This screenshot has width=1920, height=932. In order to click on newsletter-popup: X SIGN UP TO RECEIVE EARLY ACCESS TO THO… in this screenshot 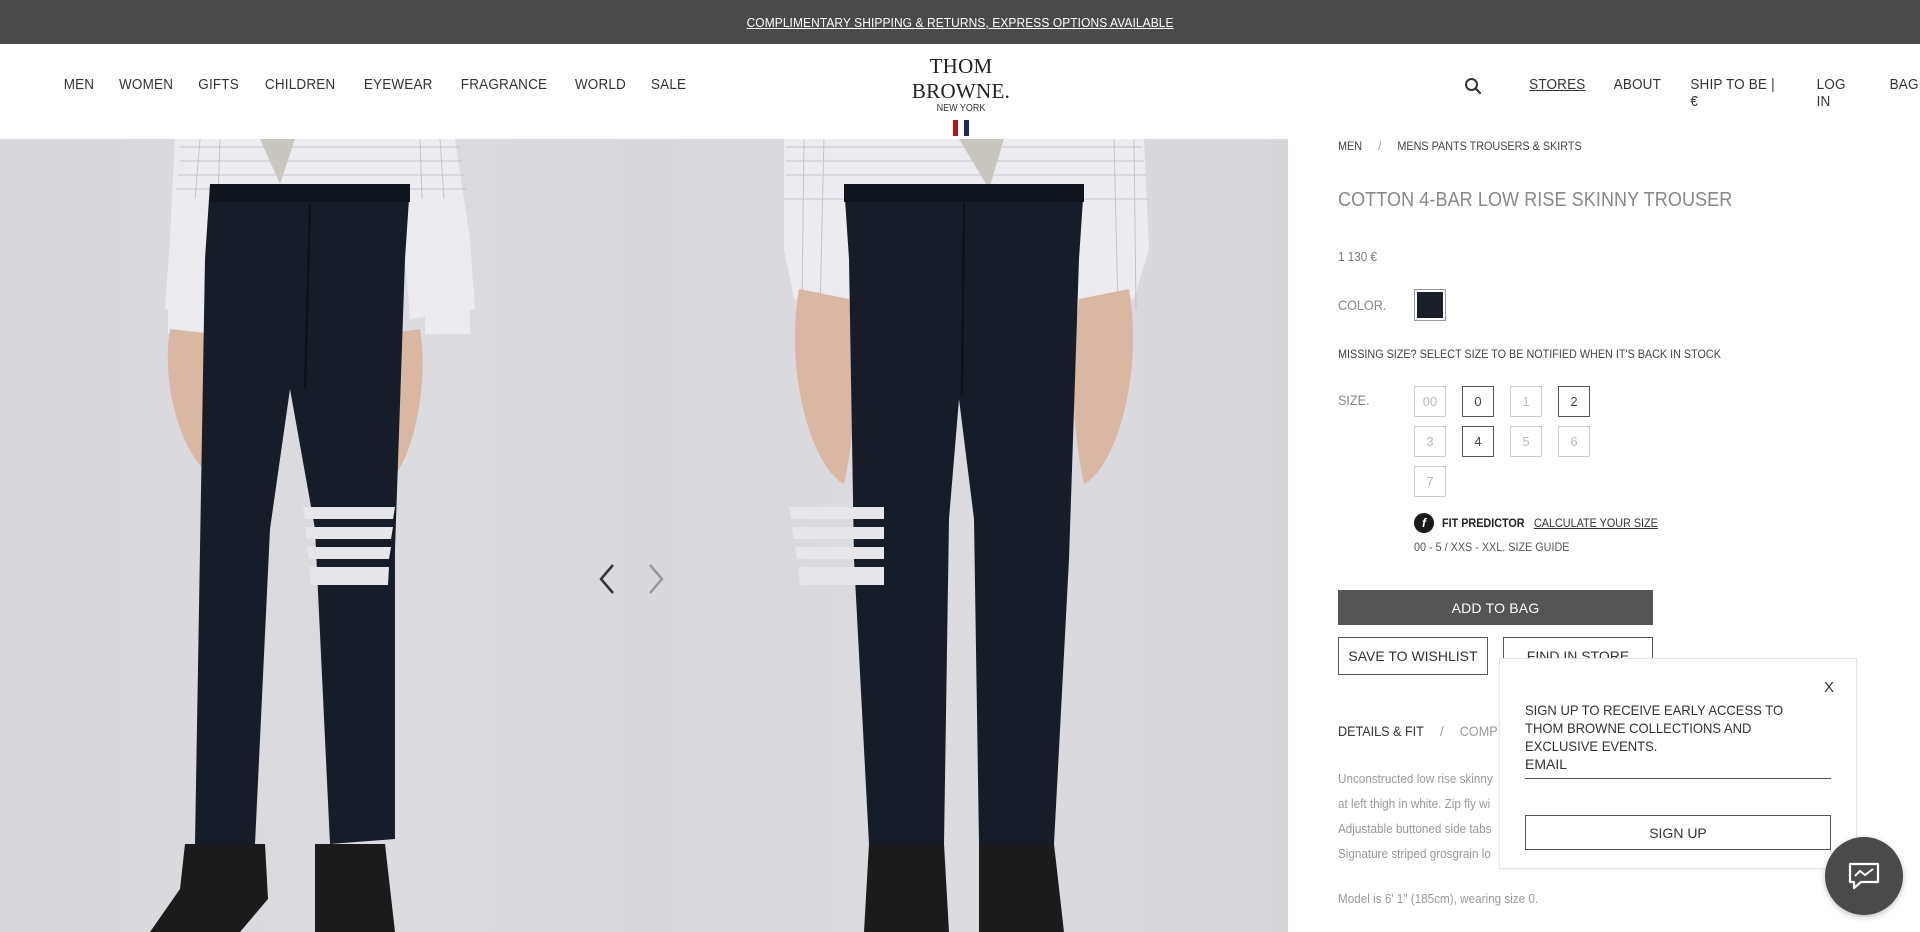, I will do `click(1678, 763)`.